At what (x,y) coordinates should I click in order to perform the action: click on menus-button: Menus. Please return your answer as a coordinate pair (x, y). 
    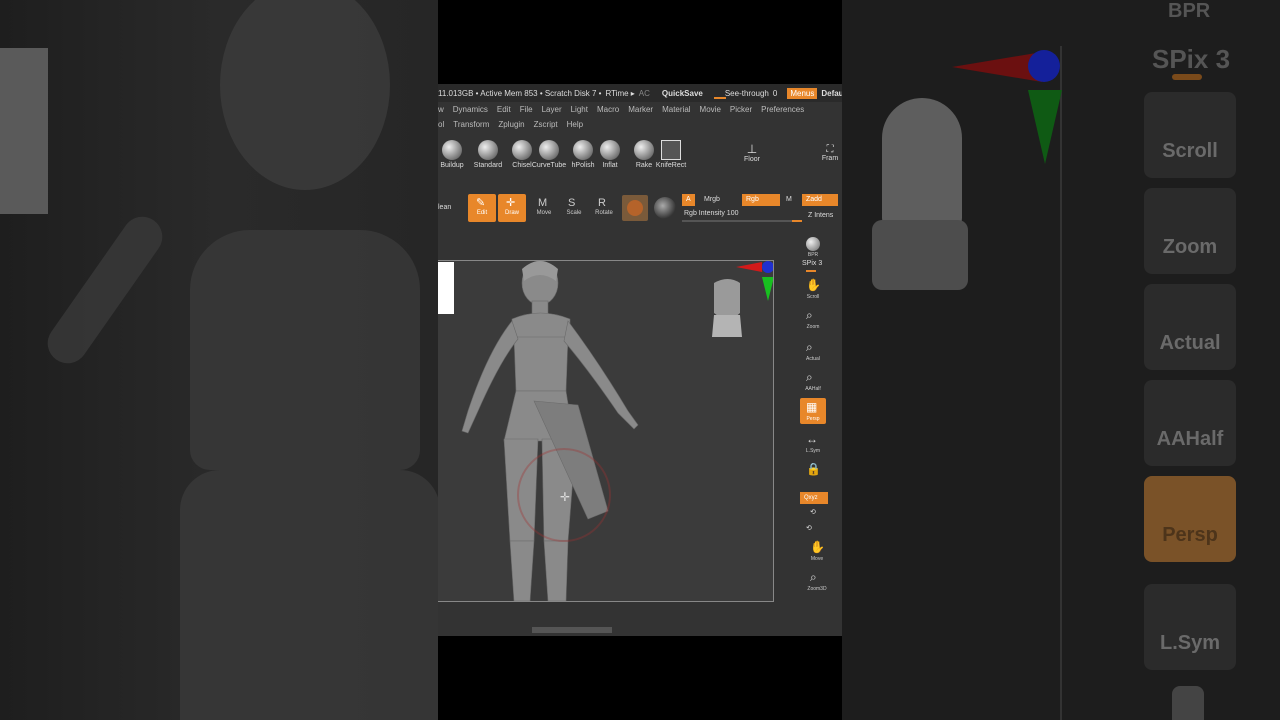
    Looking at the image, I should click on (802, 93).